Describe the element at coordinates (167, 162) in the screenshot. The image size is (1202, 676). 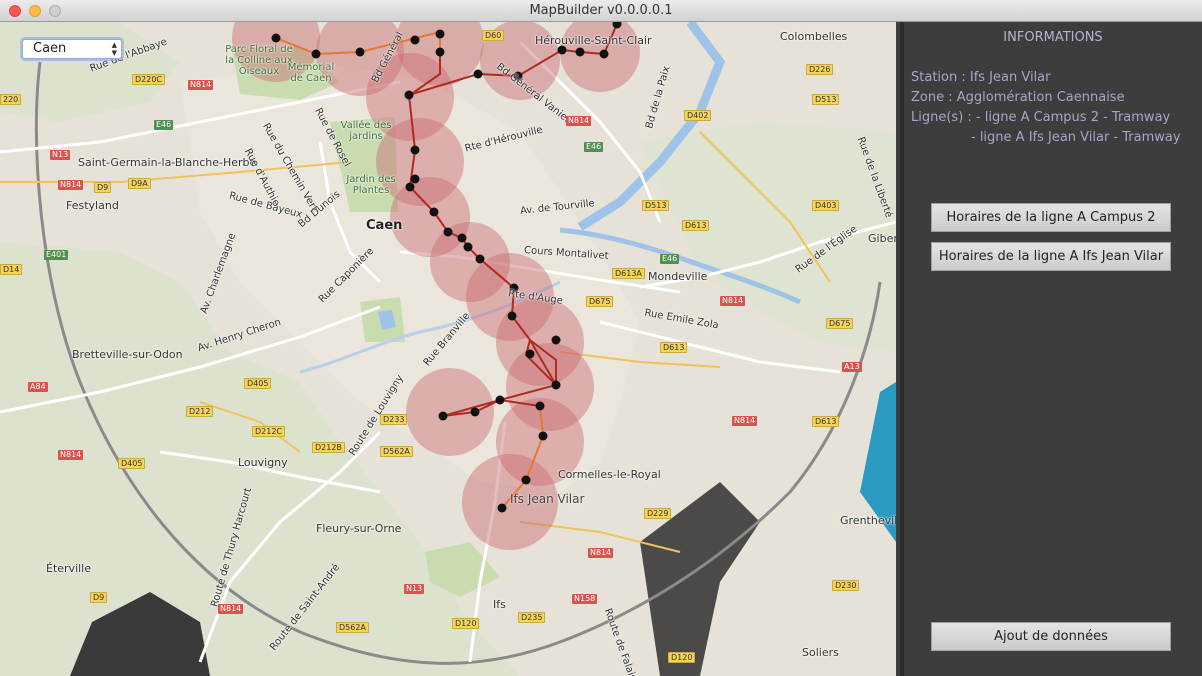
I see `map-label-saint-germain: Saint-Germain-la-Blanche-Herbe` at that location.